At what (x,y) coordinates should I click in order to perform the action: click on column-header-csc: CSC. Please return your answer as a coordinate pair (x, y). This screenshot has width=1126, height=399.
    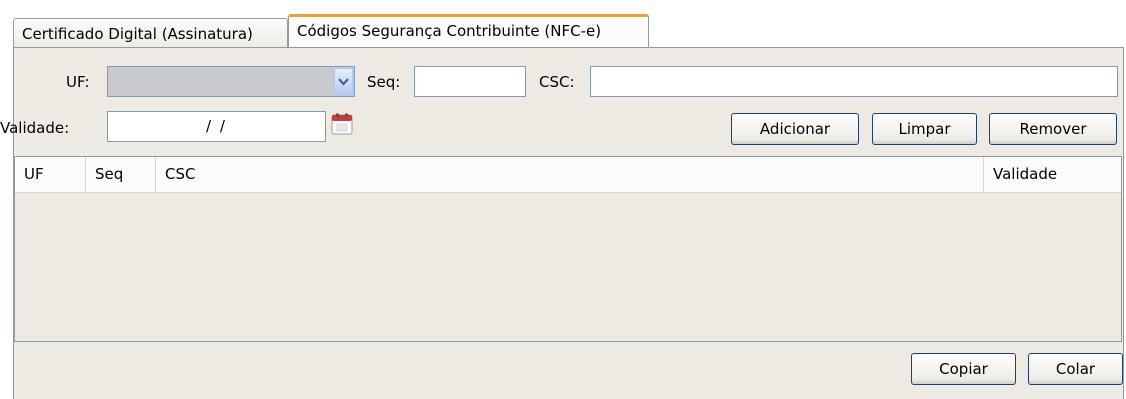
    Looking at the image, I should click on (570, 174).